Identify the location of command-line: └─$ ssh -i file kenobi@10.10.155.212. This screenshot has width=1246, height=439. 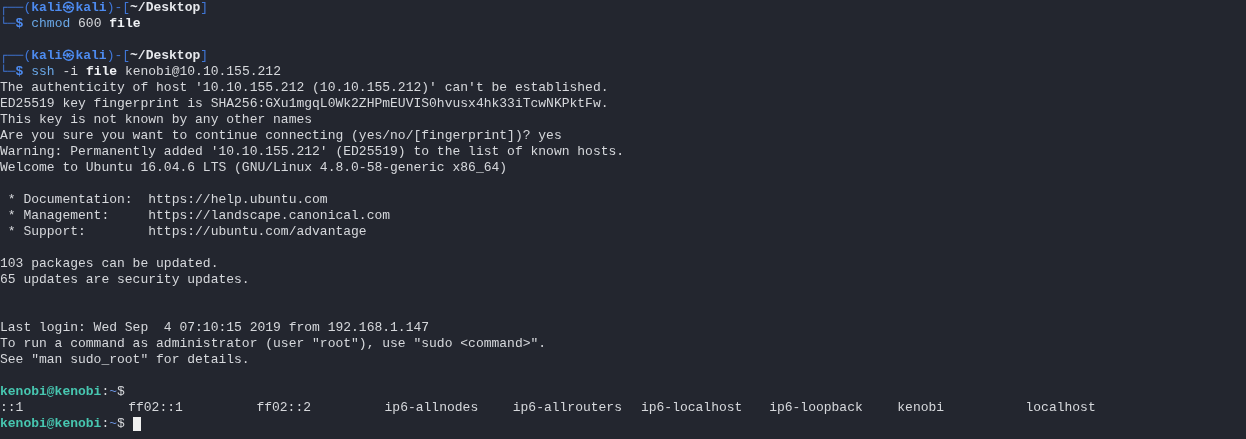
(141, 72).